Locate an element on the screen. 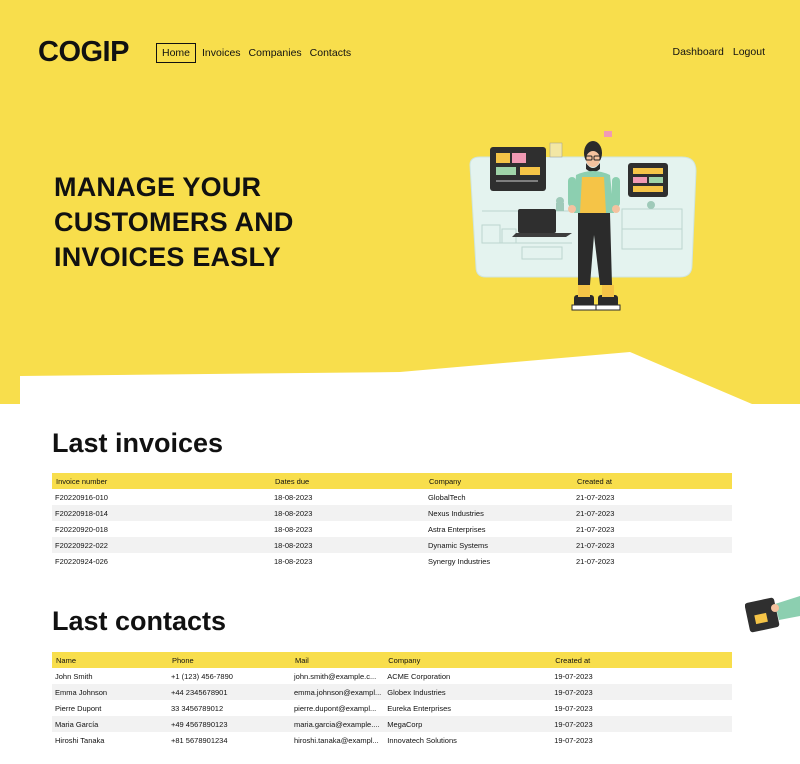 Image resolution: width=800 pixels, height=764 pixels. dashboard-link: Dashboard is located at coordinates (698, 52).